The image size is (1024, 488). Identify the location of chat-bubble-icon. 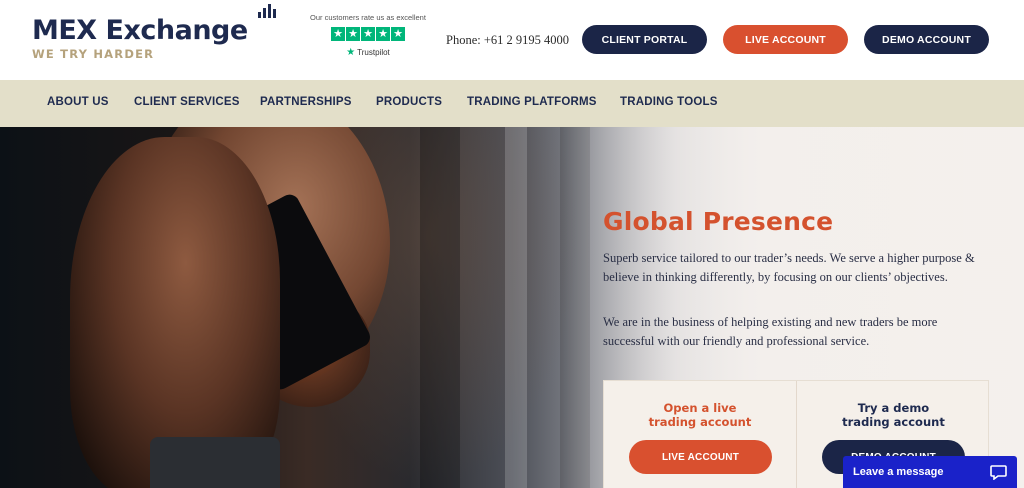
(998, 472).